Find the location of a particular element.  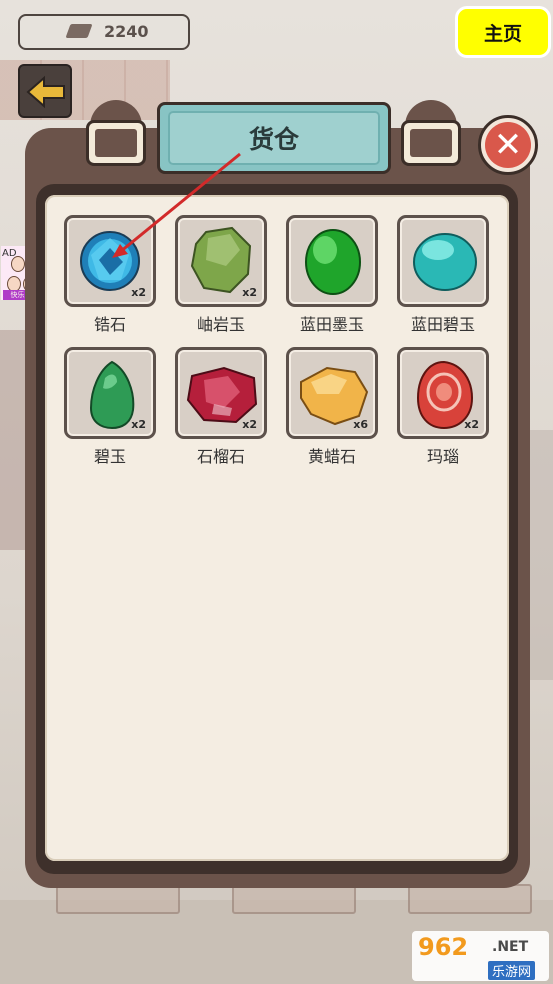

item-quantity: x6 is located at coordinates (360, 424).